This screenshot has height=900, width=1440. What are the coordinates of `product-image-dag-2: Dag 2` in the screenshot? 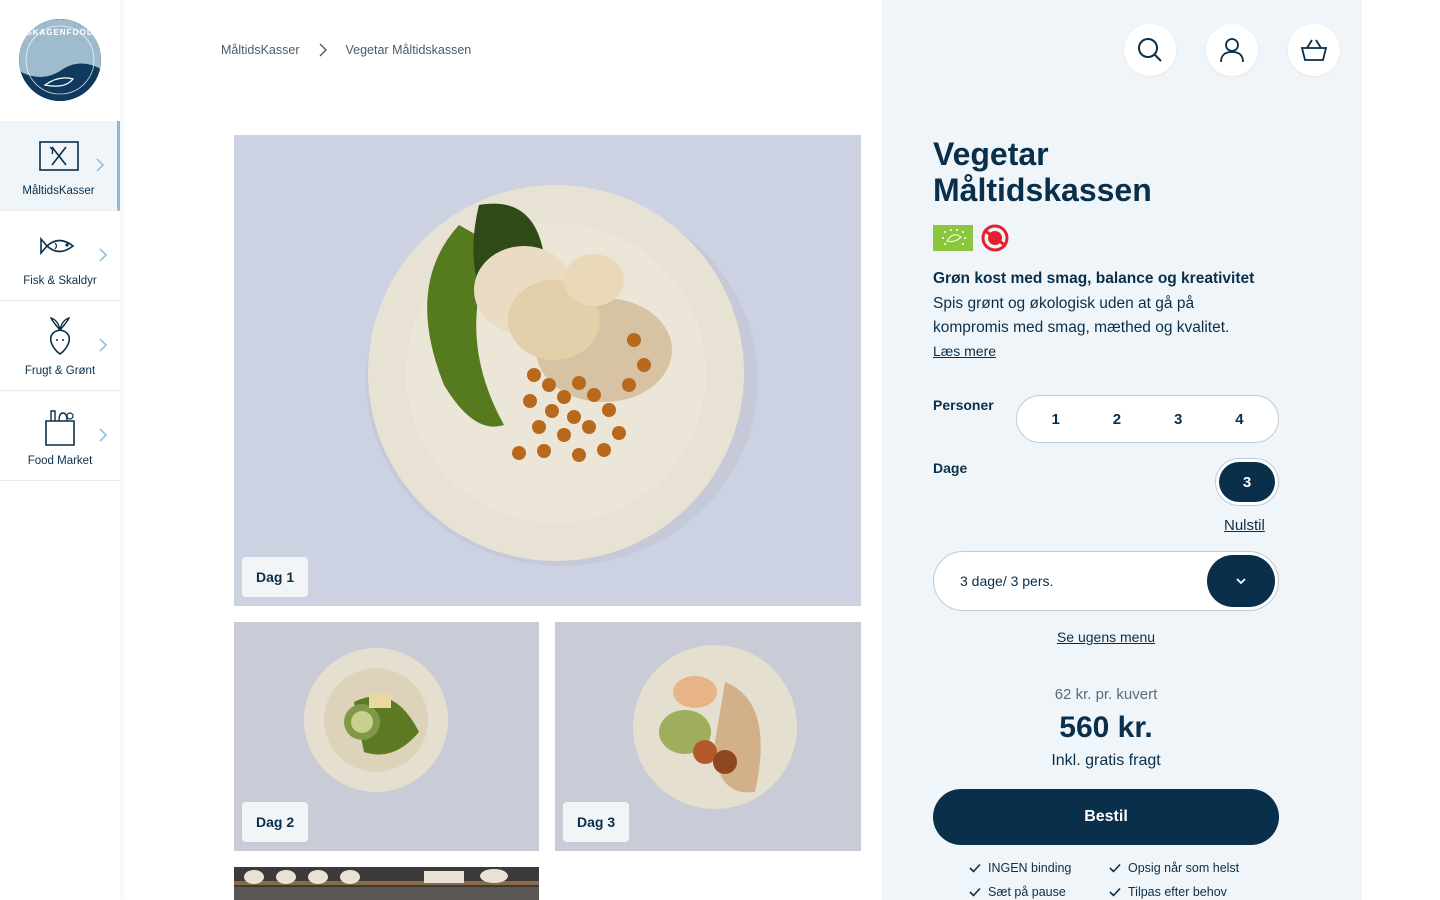 It's located at (386, 736).